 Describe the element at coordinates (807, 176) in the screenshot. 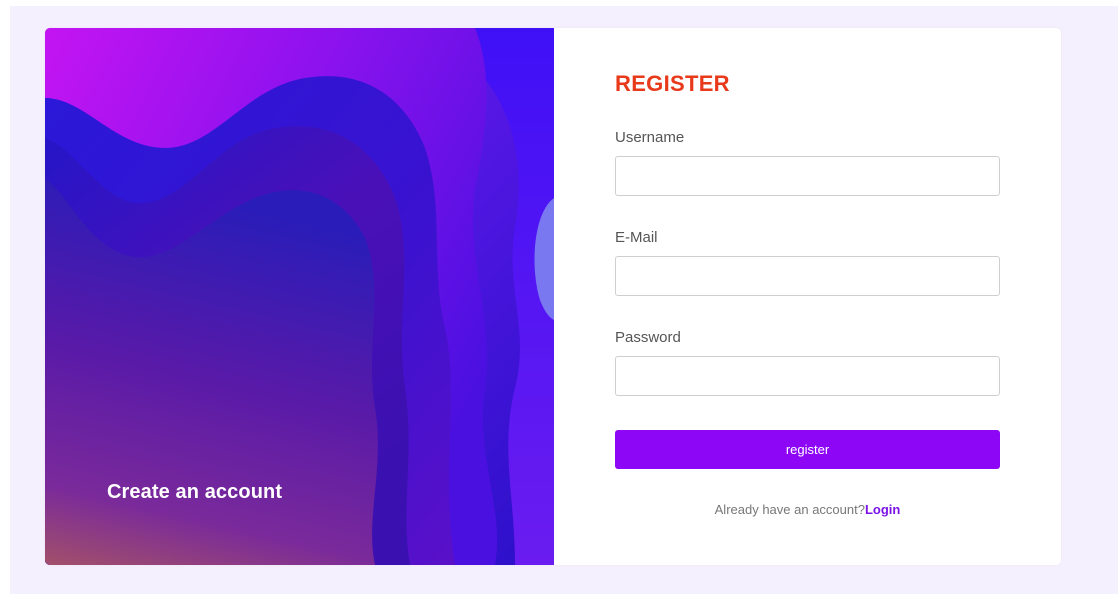

I see `username-input` at that location.